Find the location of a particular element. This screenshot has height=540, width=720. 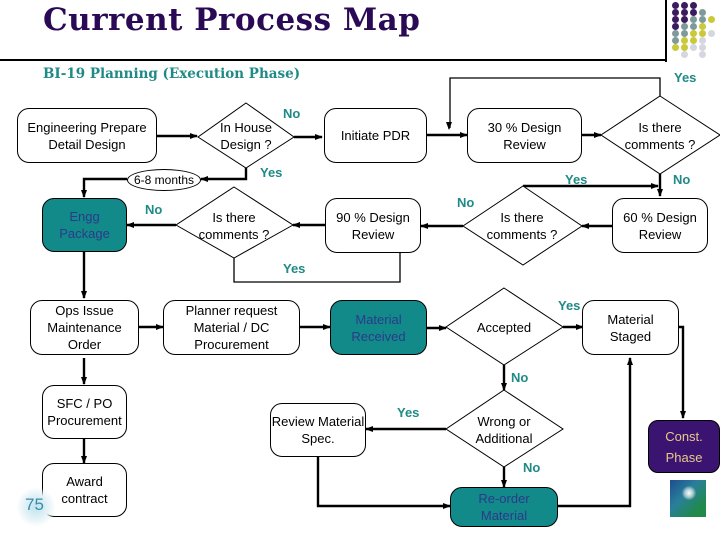

node-const-phase: Const. Phase is located at coordinates (684, 446).